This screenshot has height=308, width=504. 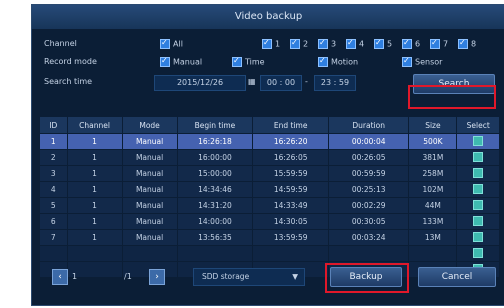 I want to click on cell-duration: 00:25:13, so click(x=369, y=189).